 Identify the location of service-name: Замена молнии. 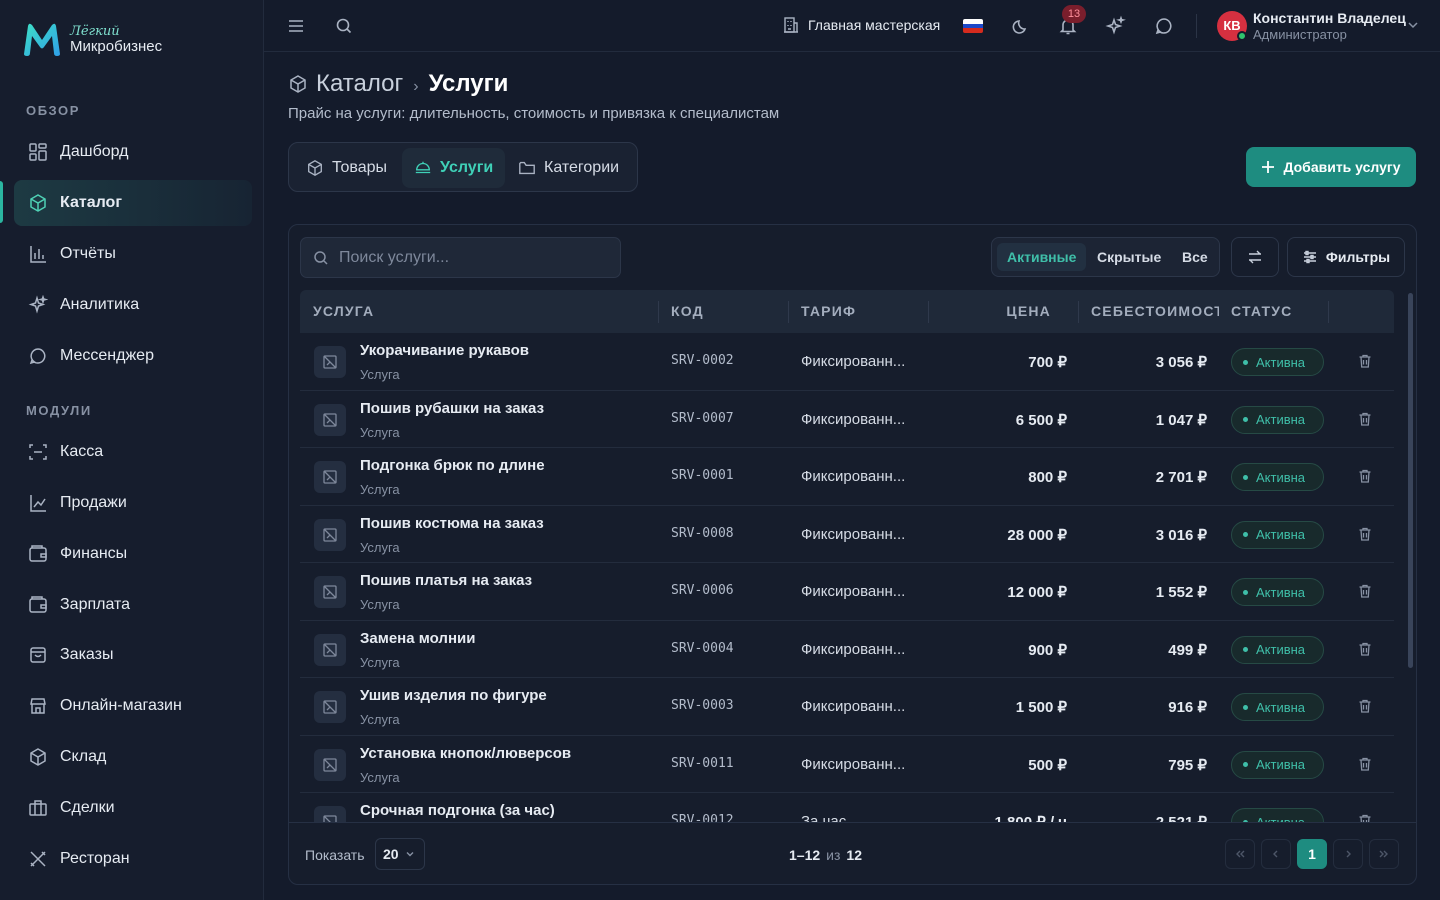
(417, 638).